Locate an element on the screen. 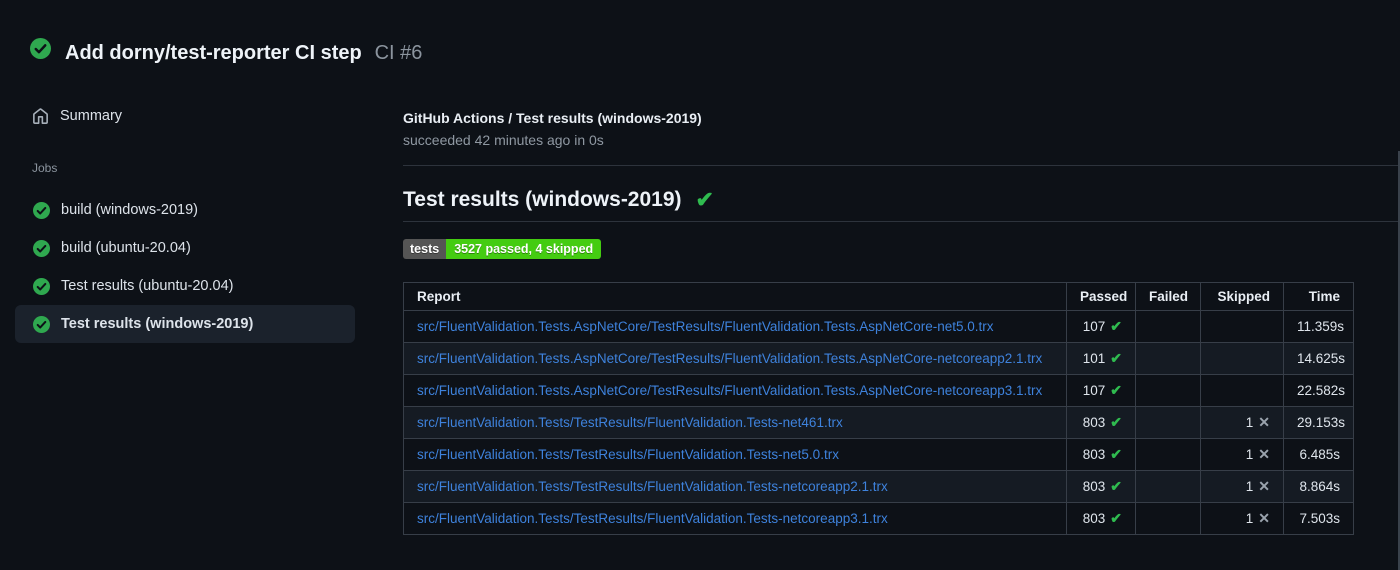 This screenshot has width=1400, height=570. sidebar-item-summary: Summary is located at coordinates (193, 116).